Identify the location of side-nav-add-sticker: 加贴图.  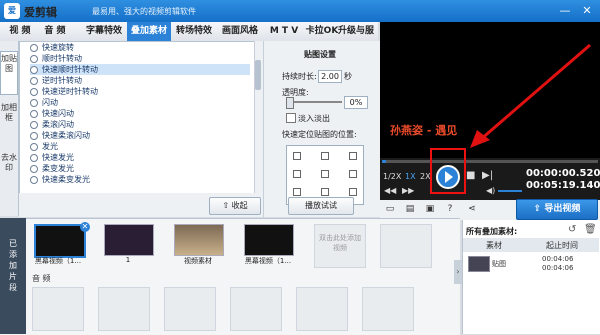
(9, 73).